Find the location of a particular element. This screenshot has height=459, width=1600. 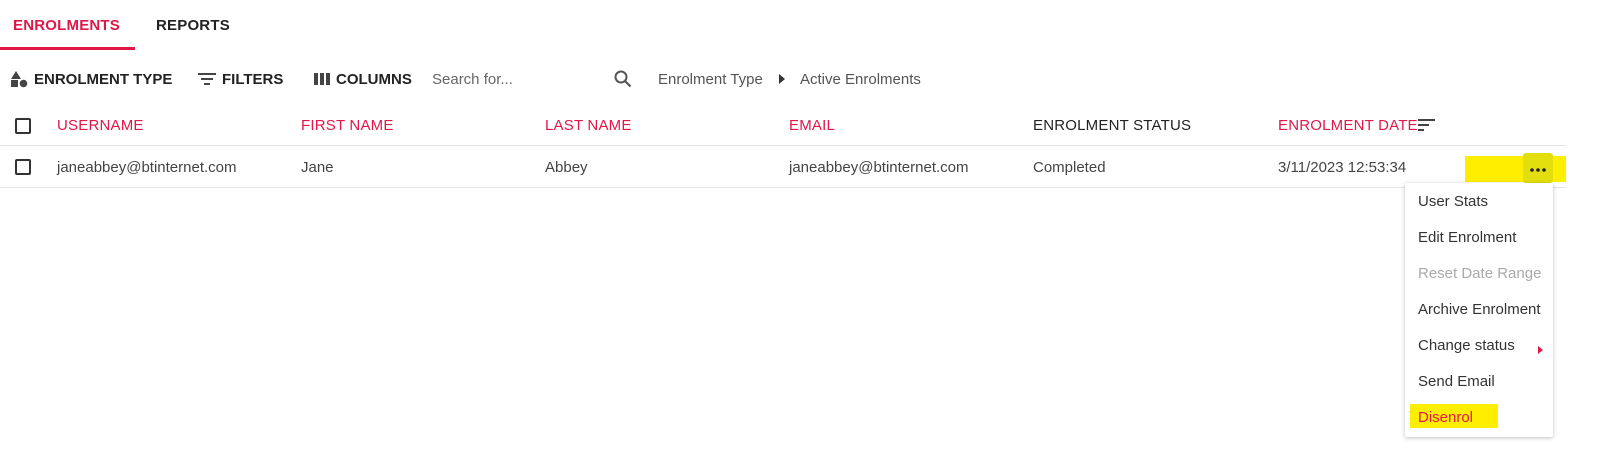

menu-item-label: User Stats is located at coordinates (1453, 201).